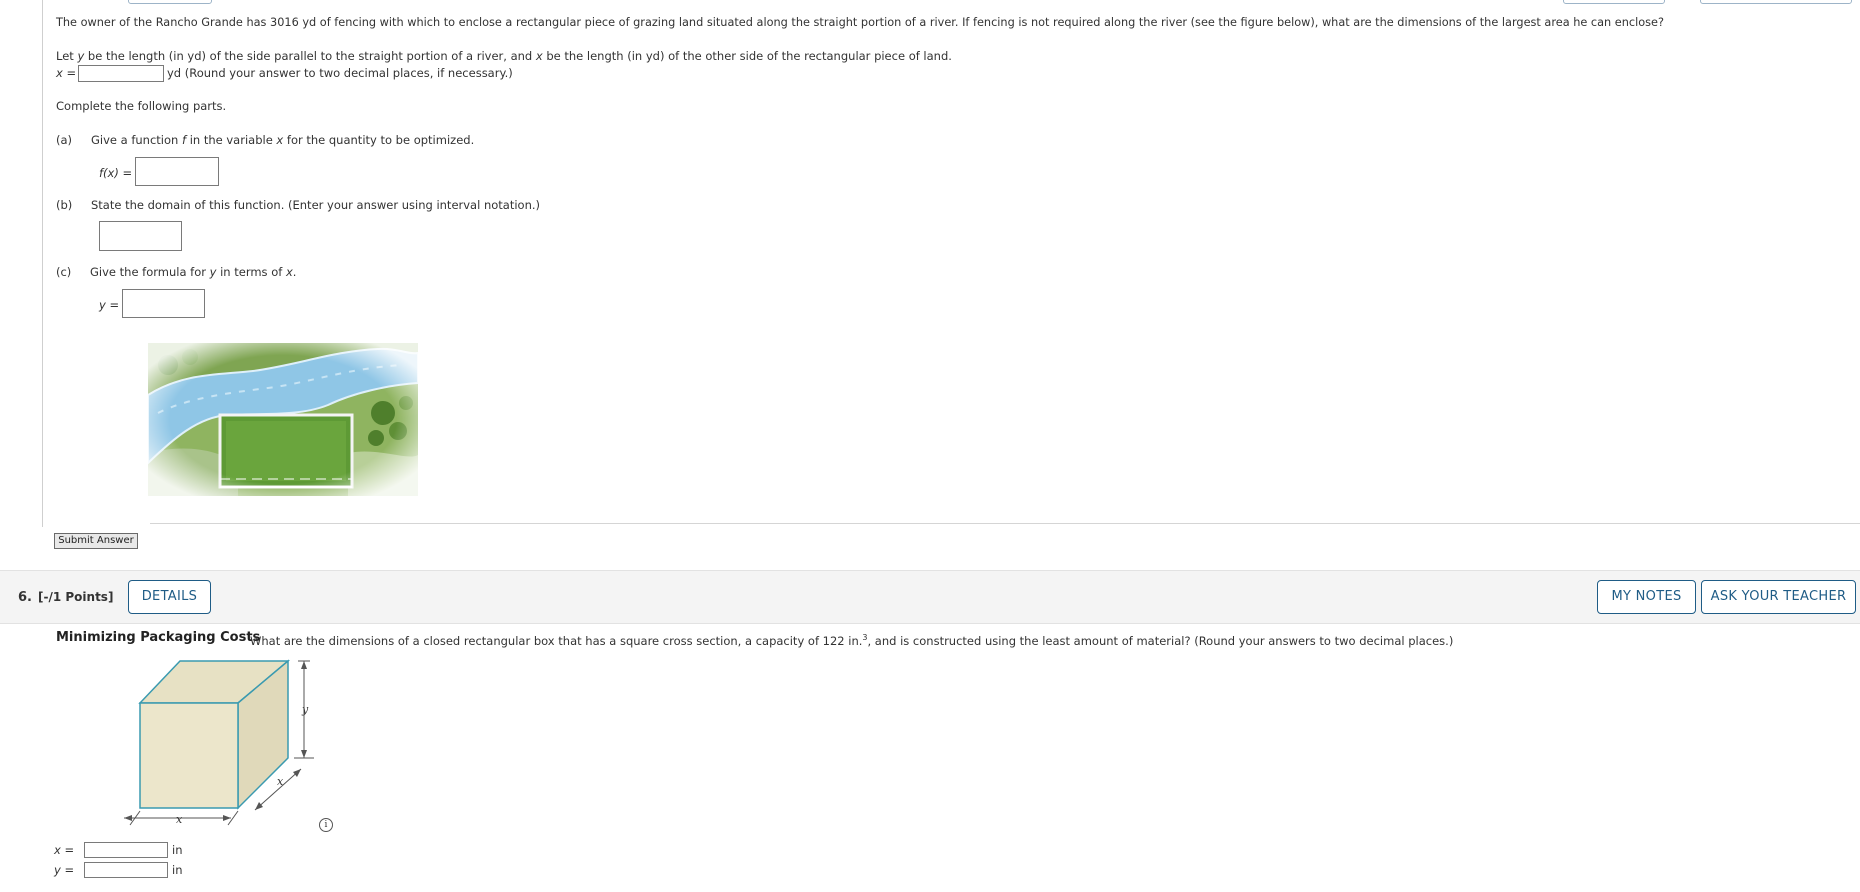 The height and width of the screenshot is (892, 1860). Describe the element at coordinates (66, 73) in the screenshot. I see `x-answer-label: x =` at that location.